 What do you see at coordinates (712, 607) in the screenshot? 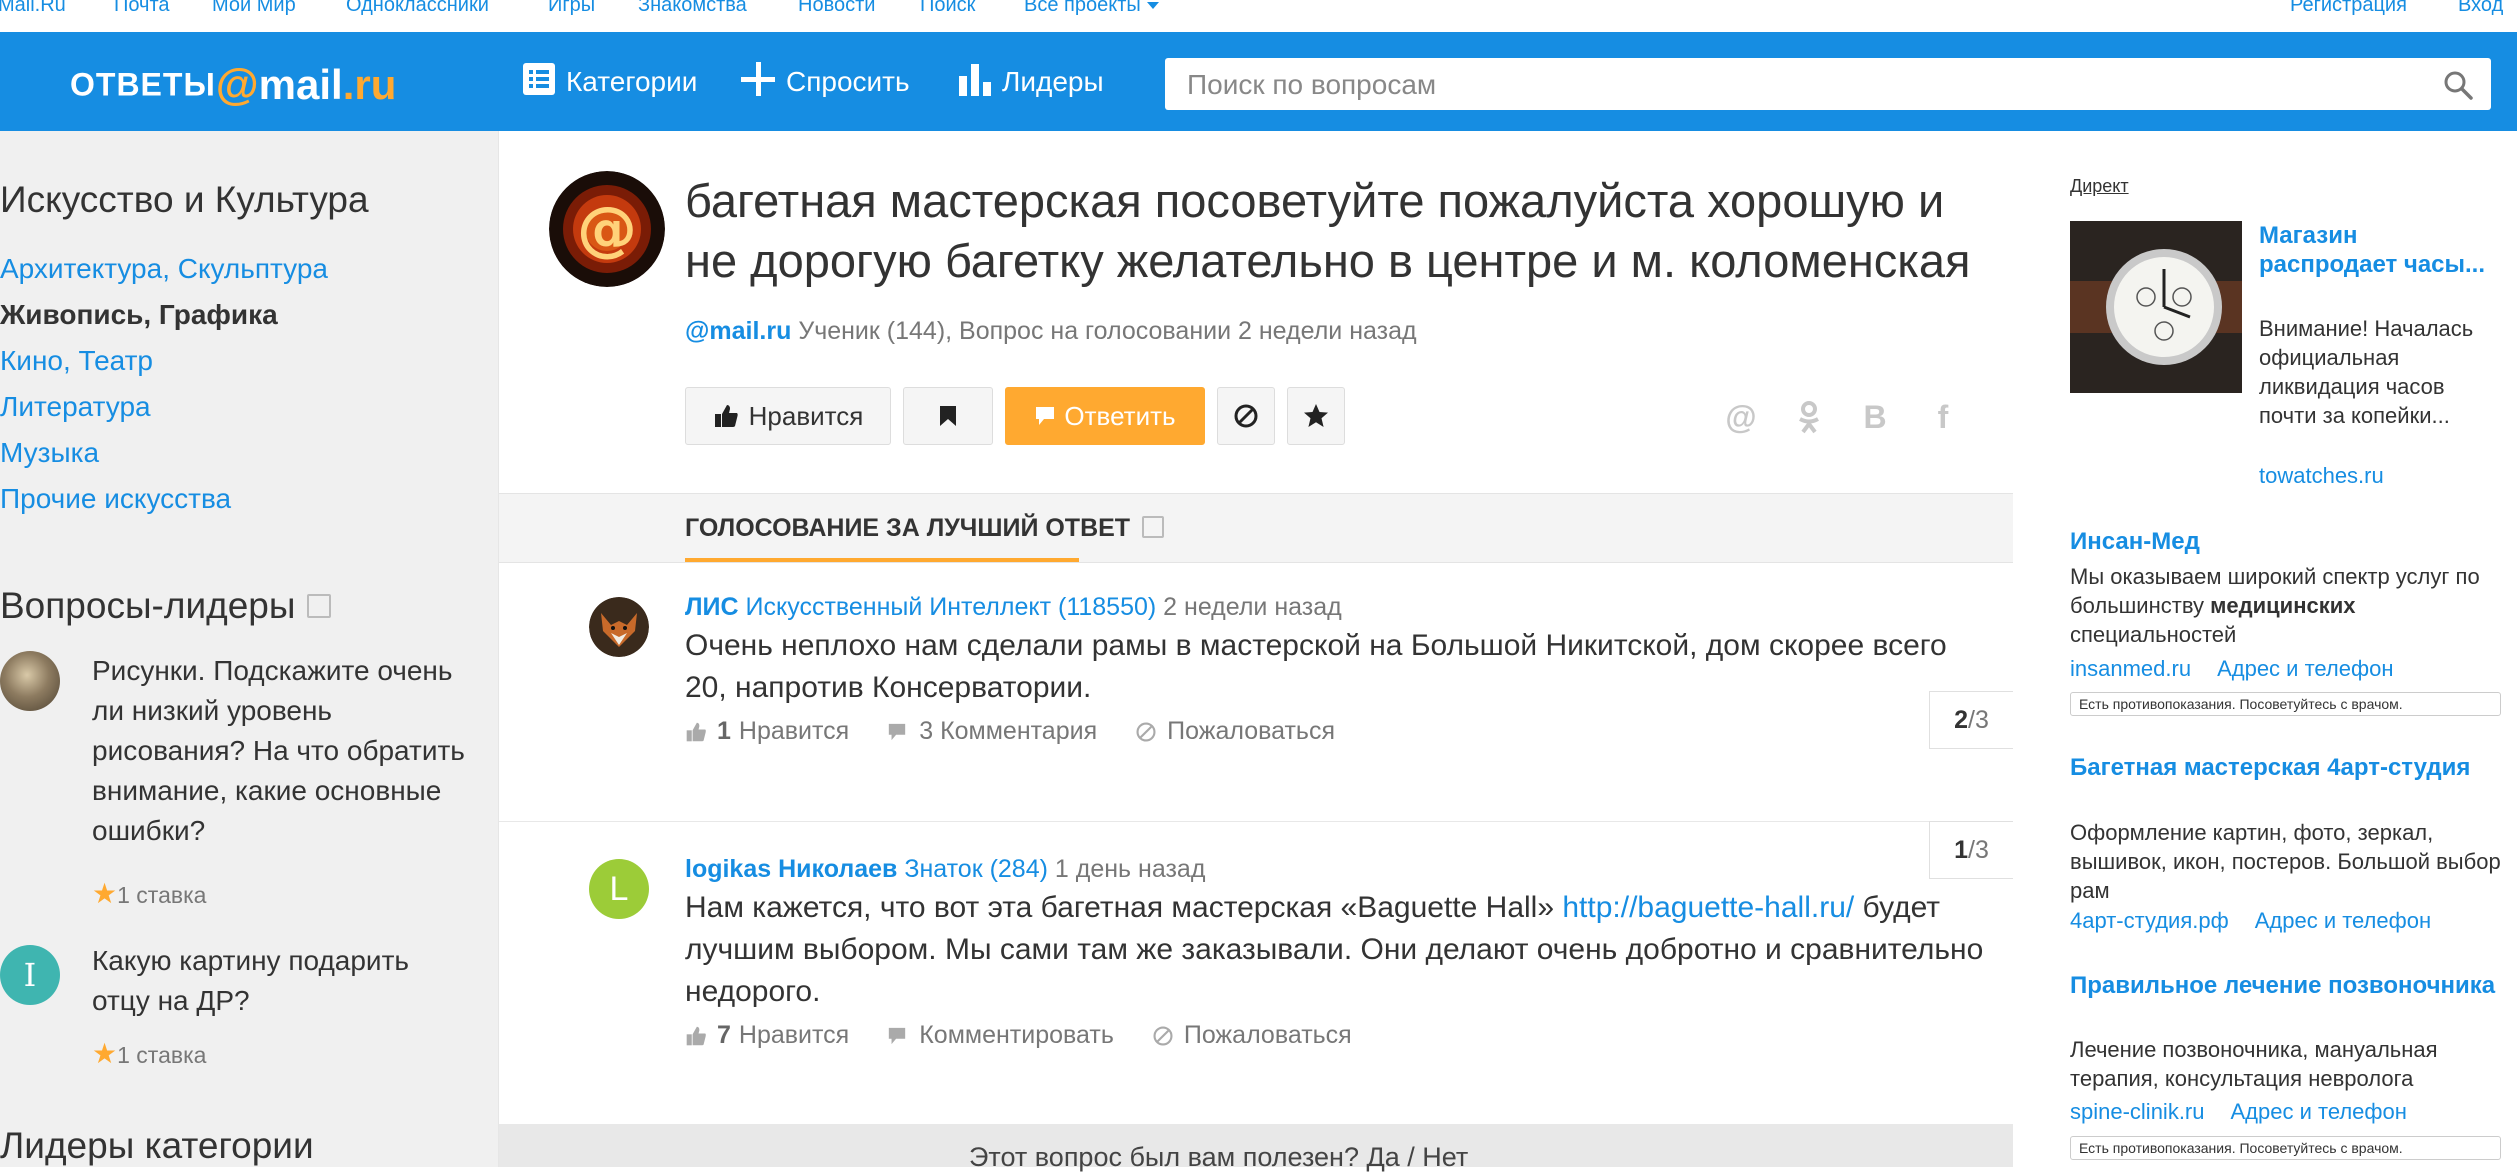
I see `answer-author-nick: ЛИС` at bounding box center [712, 607].